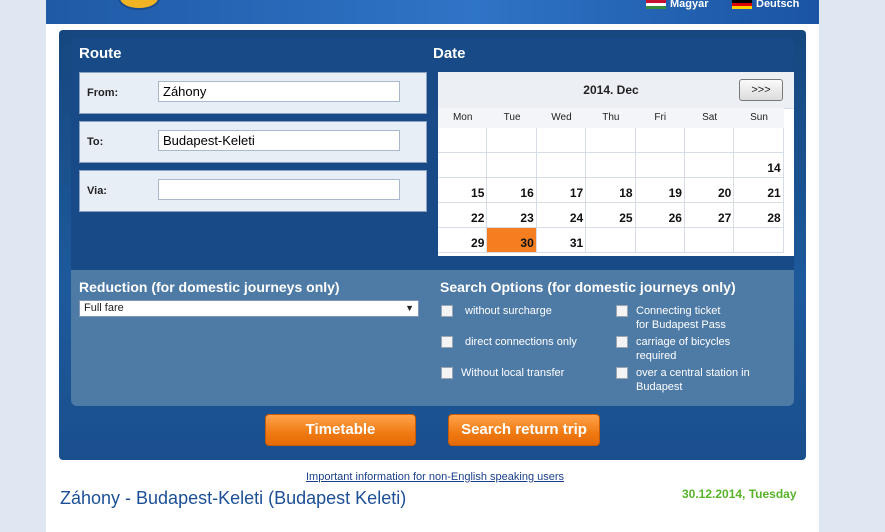 This screenshot has height=532, width=885. What do you see at coordinates (524, 430) in the screenshot?
I see `search-return-trip-button: Search return trip` at bounding box center [524, 430].